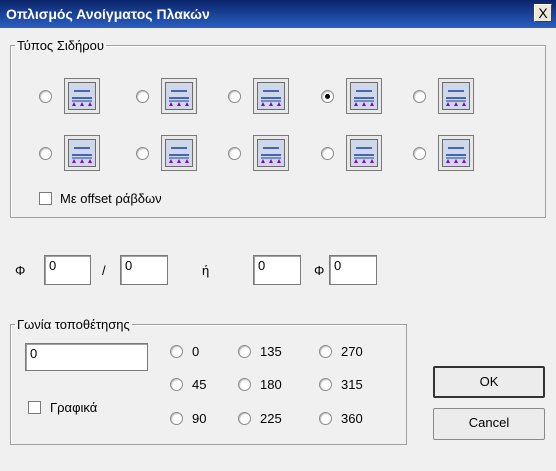  What do you see at coordinates (111, 198) in the screenshot?
I see `offset-label: Με offset ράβδων` at bounding box center [111, 198].